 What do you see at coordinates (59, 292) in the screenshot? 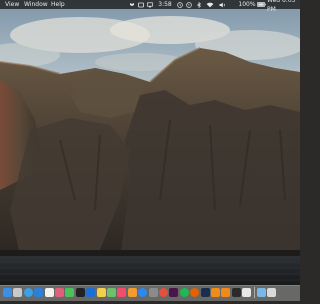
I see `photos-icon` at bounding box center [59, 292].